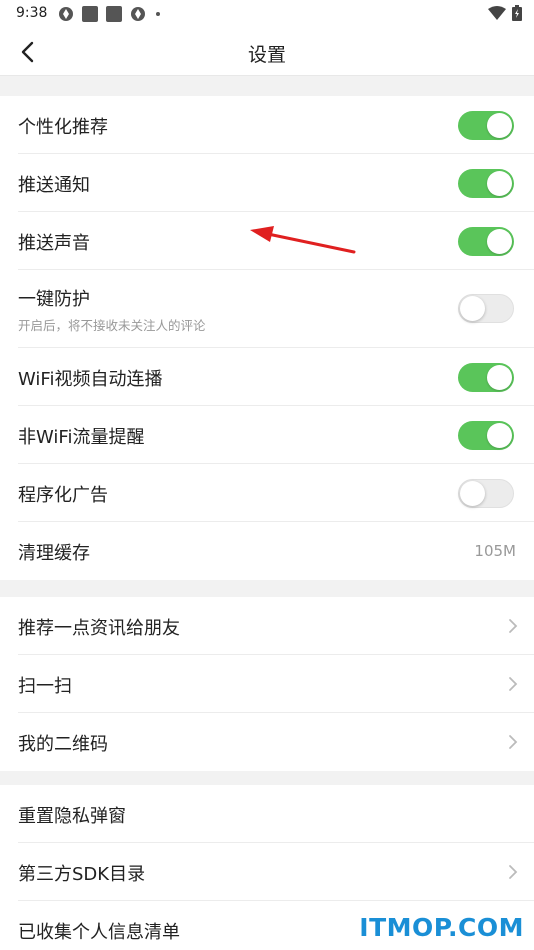 The image size is (534, 950). I want to click on programmatic-ads-toggle, so click(486, 493).